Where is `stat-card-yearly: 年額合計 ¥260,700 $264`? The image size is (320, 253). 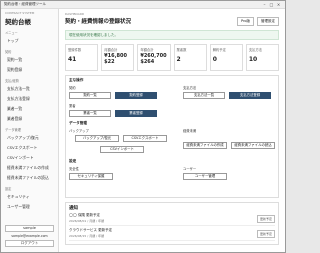
stat-card-yearly: 年額合計 ¥260,700 $264 is located at coordinates (154, 57).